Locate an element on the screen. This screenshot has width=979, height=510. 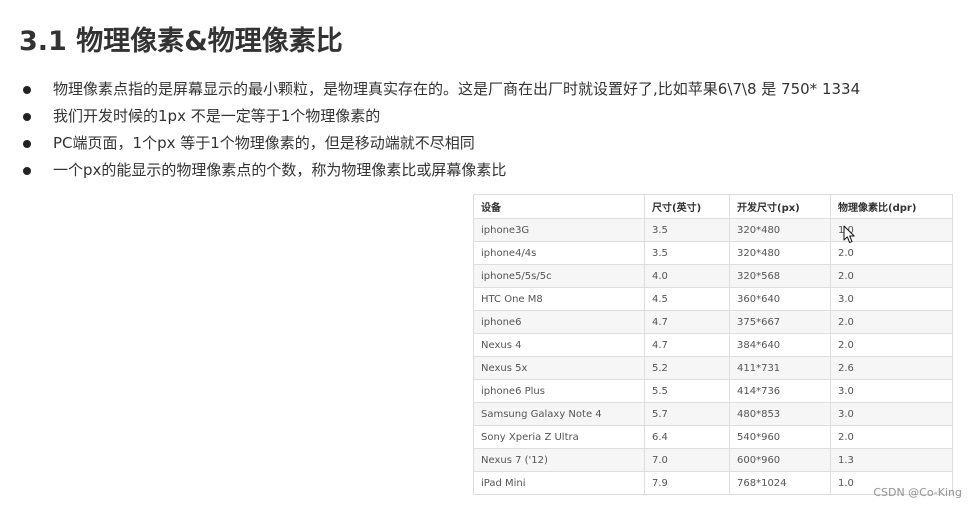
cell-device: iphone4/4s is located at coordinates (559, 253).